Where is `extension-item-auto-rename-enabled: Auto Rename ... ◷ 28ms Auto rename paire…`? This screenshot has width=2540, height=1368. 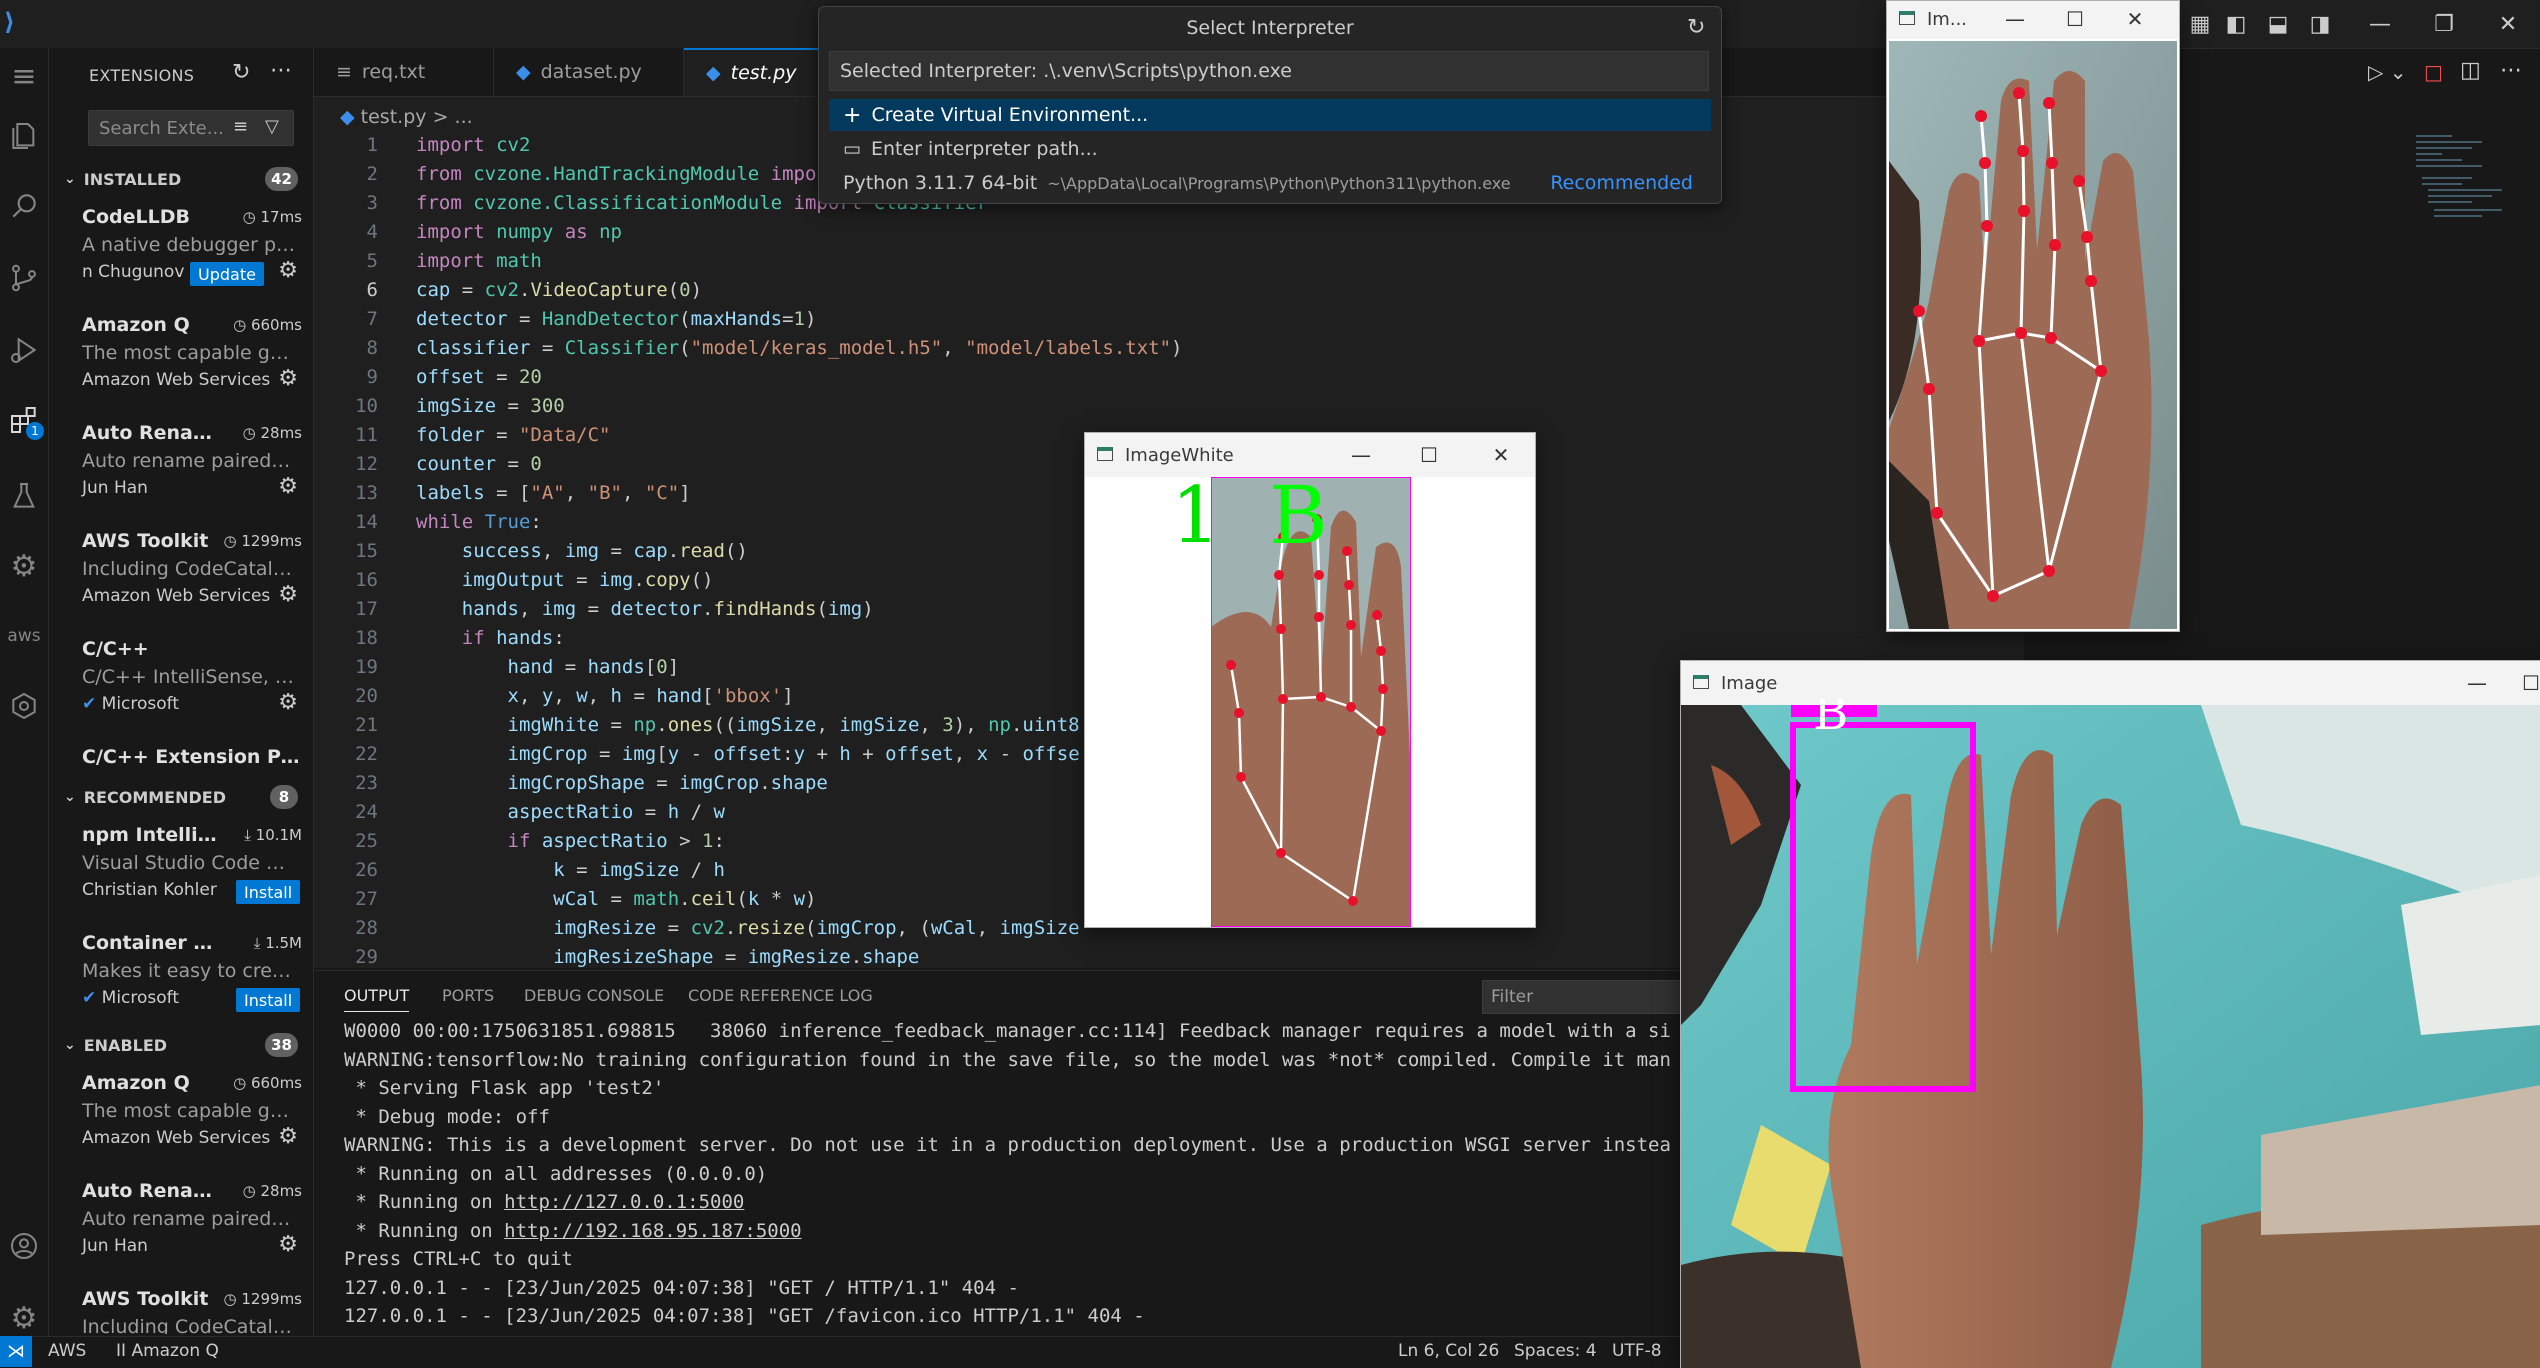 extension-item-auto-rename-enabled: Auto Rename ... ◷ 28ms Auto rename paire… is located at coordinates (192, 1234).